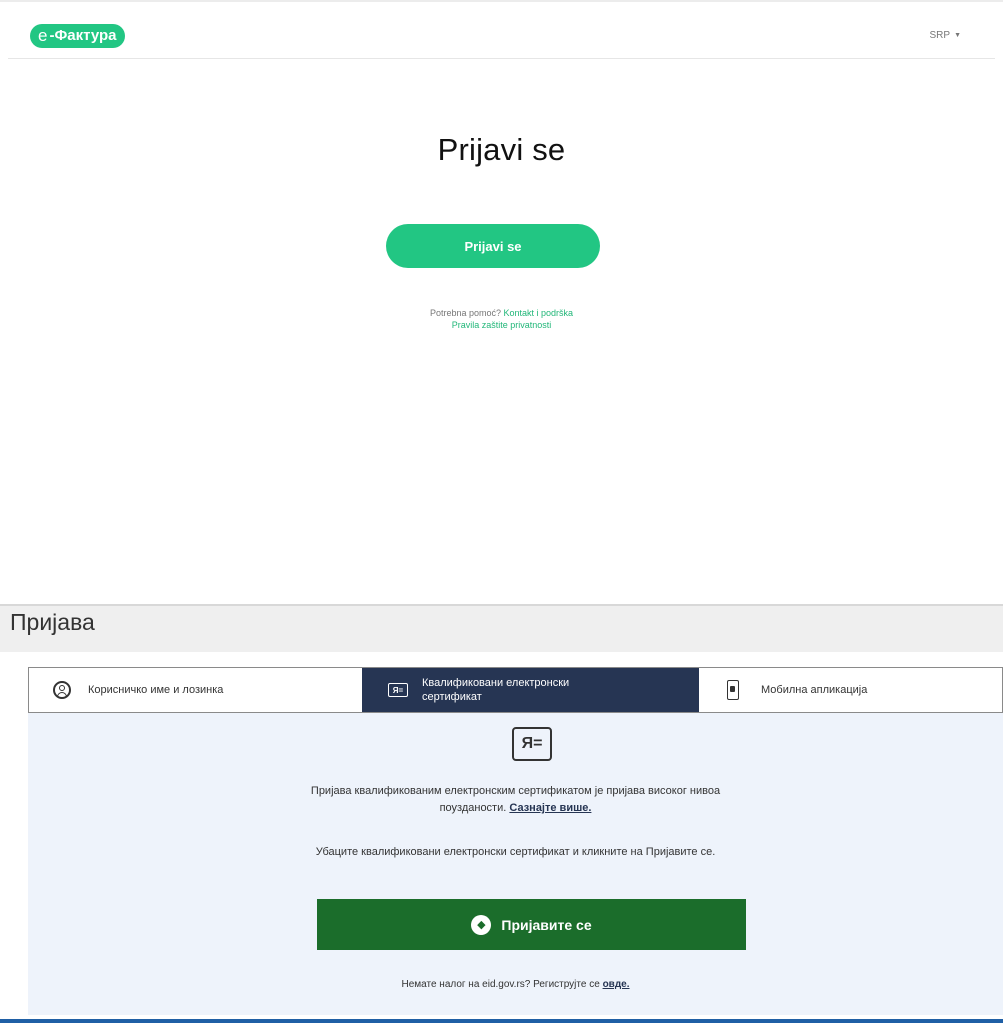 The image size is (1003, 1023). I want to click on caret-down-icon: ▼, so click(957, 35).